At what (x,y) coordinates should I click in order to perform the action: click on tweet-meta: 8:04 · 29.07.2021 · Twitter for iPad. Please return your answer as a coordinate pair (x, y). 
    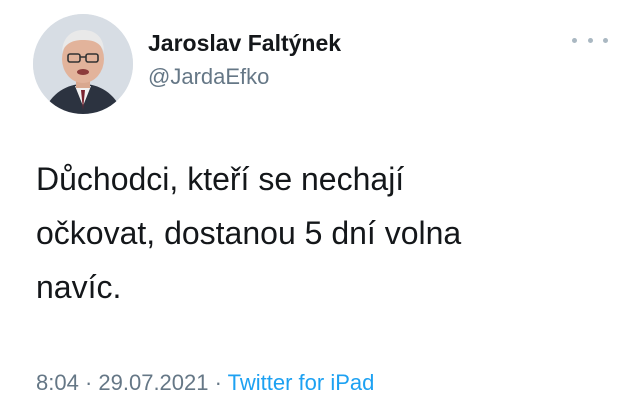
    Looking at the image, I should click on (205, 383).